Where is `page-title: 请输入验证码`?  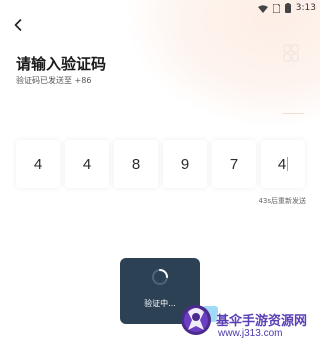 page-title: 请输入验证码 is located at coordinates (61, 64).